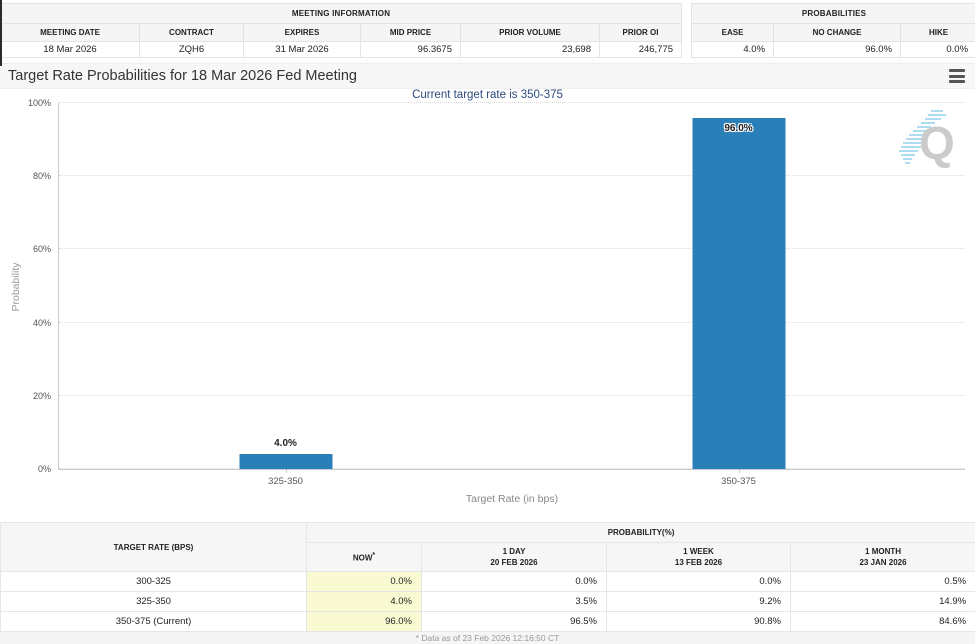  I want to click on meeting-date-value: 18 Mar 2026, so click(70, 49).